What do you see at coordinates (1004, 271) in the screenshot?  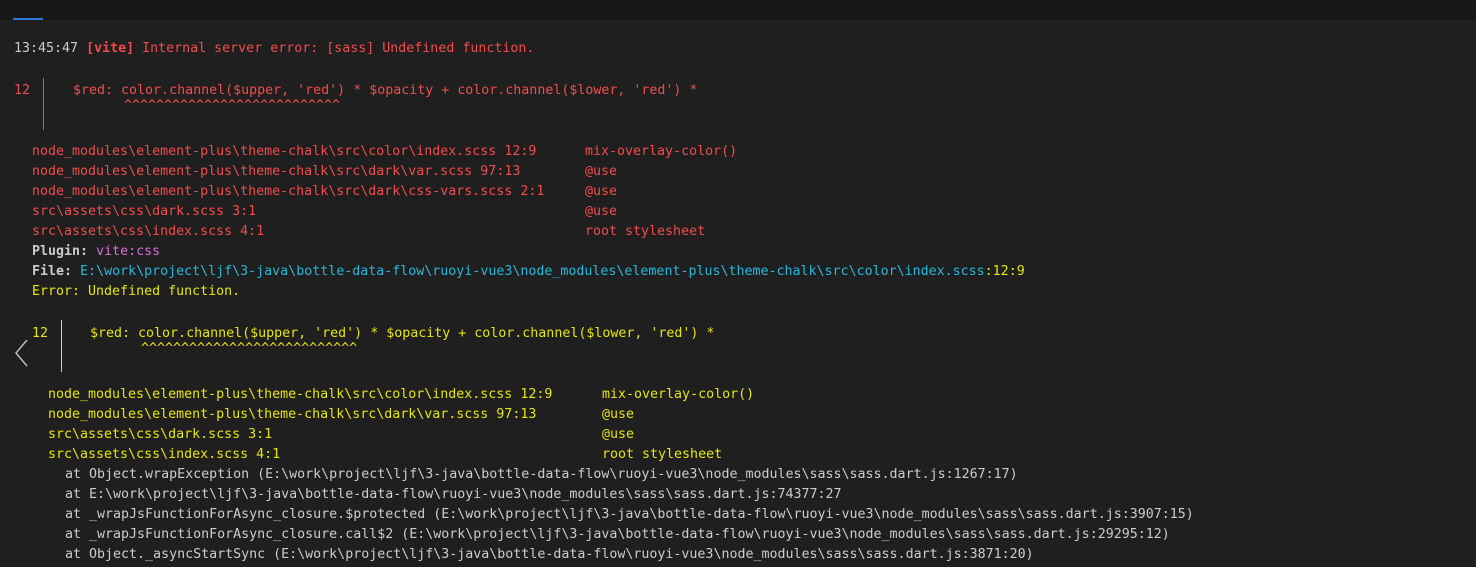 I see `file-position: :12:9` at bounding box center [1004, 271].